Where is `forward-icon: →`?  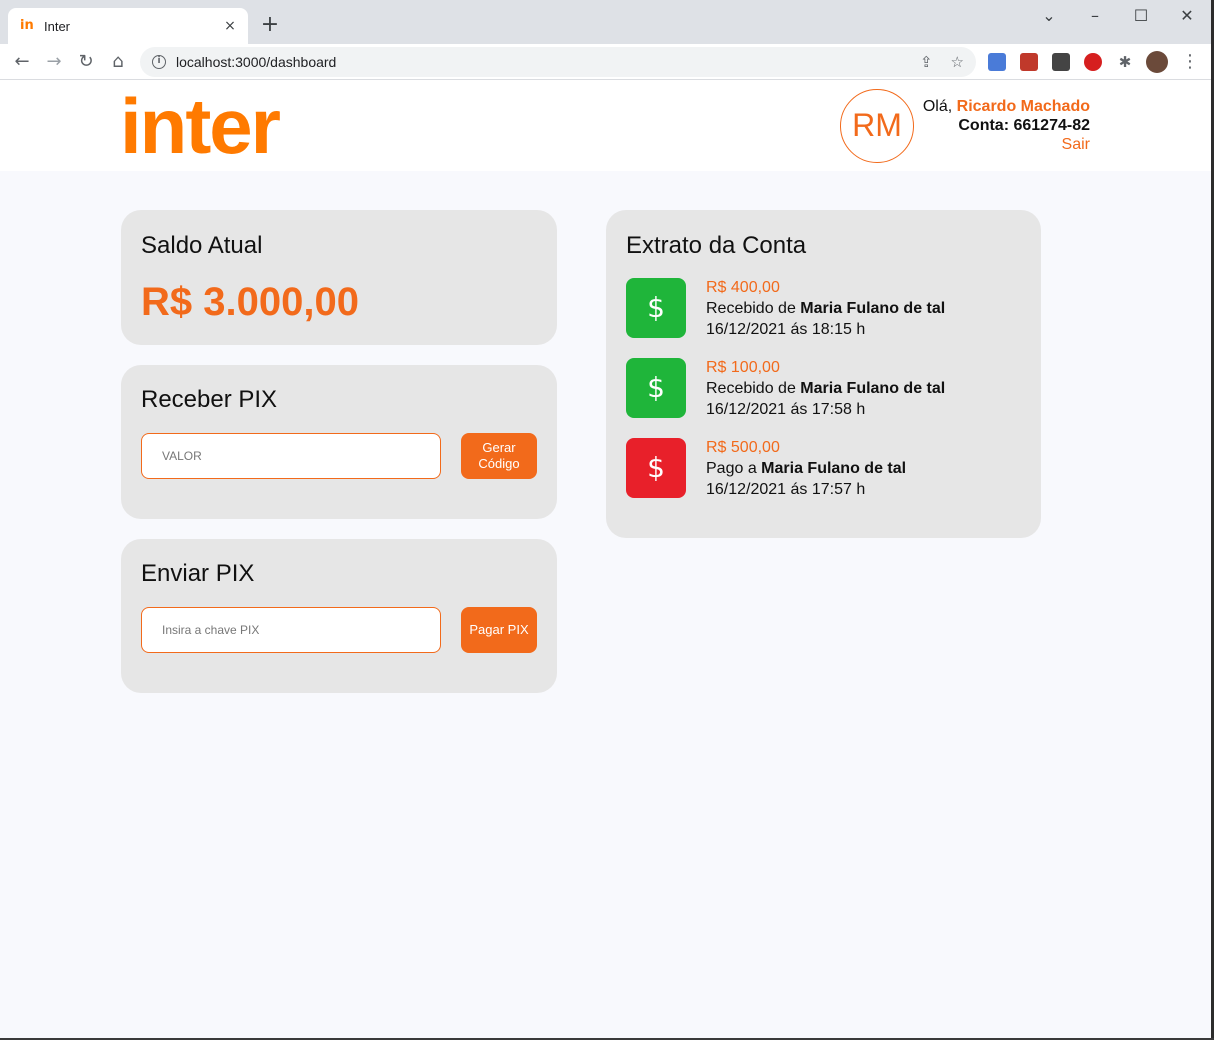 forward-icon: → is located at coordinates (54, 62).